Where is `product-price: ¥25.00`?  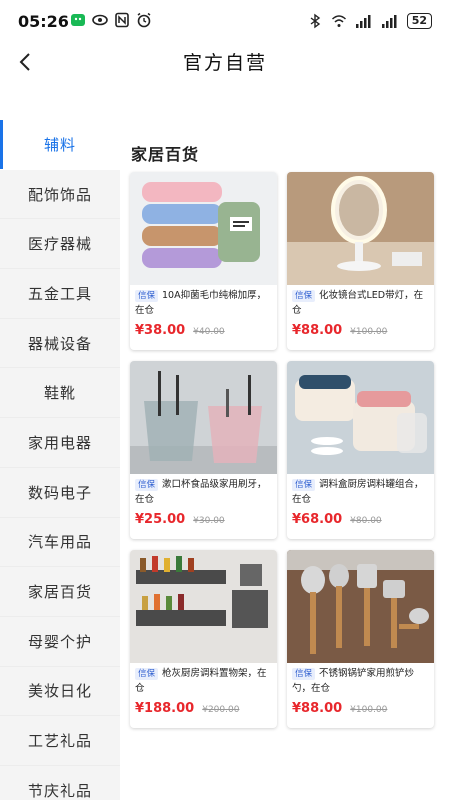
product-price: ¥25.00 is located at coordinates (160, 519).